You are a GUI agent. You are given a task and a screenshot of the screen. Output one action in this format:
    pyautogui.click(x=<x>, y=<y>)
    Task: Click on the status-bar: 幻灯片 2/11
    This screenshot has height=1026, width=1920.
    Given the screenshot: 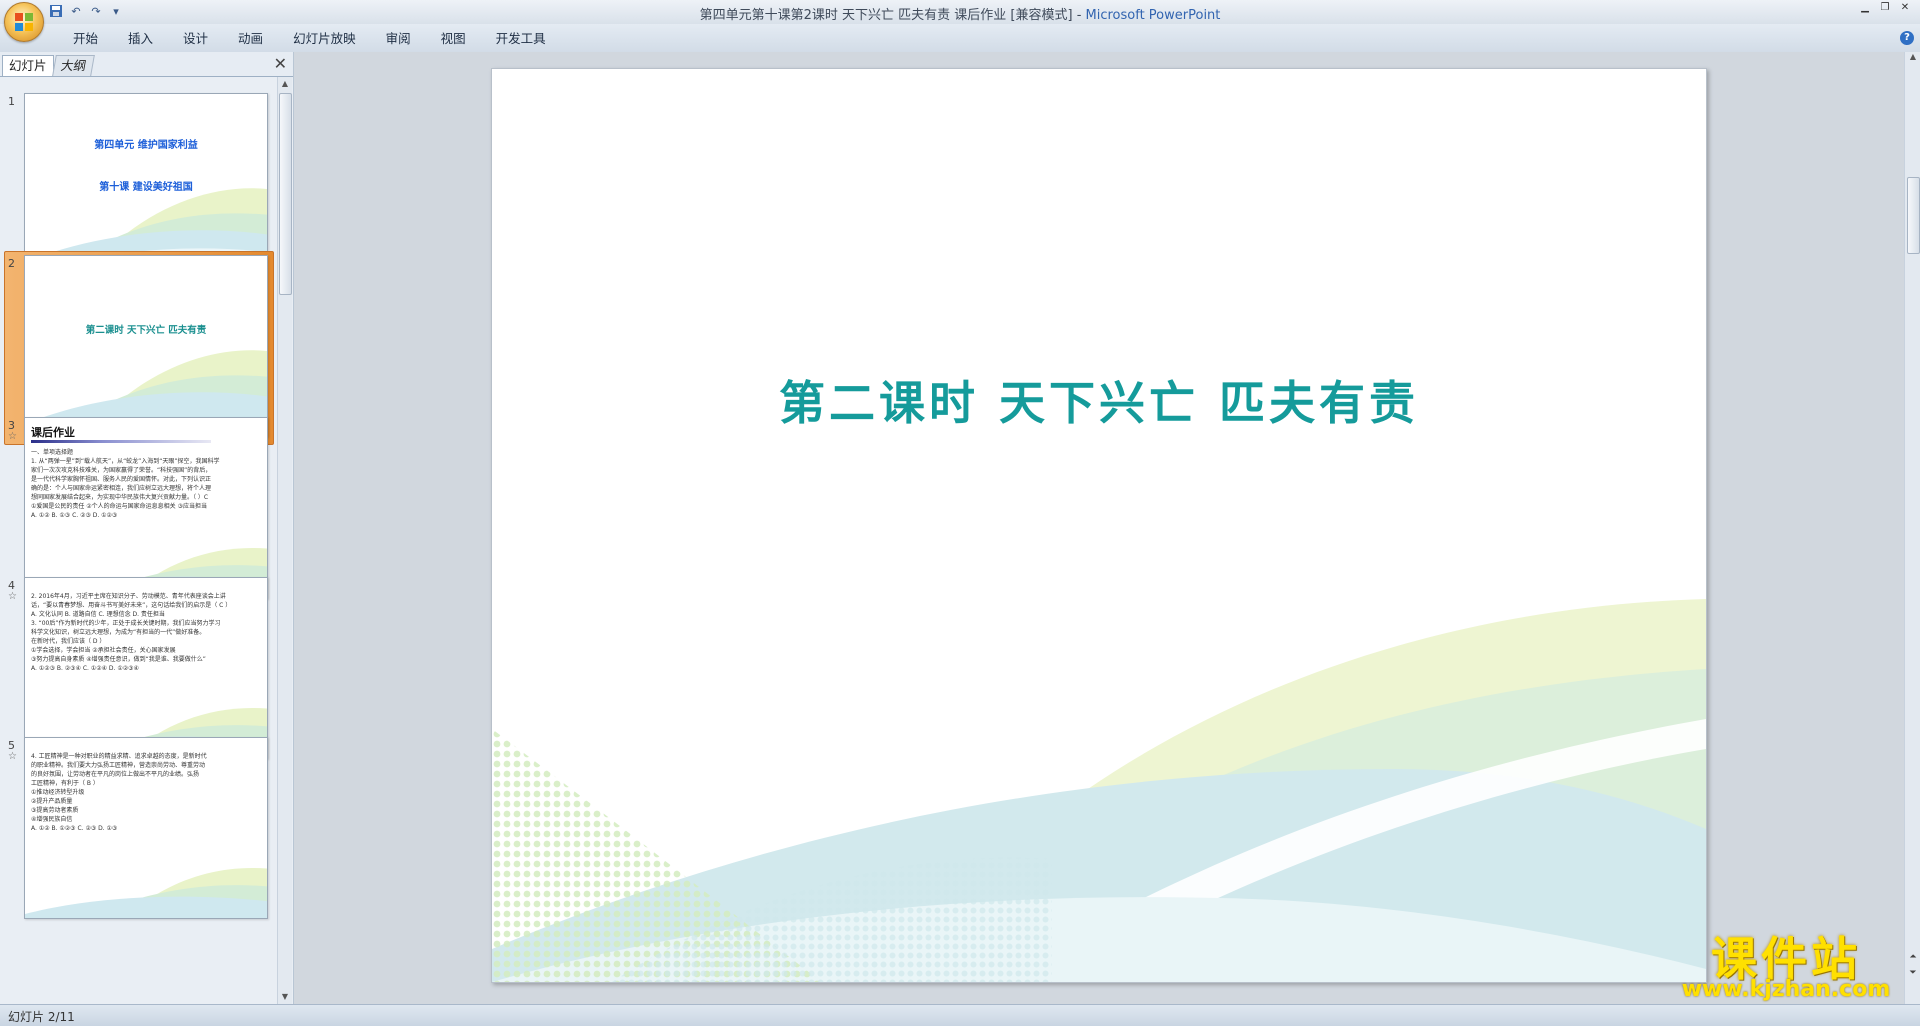 What is the action you would take?
    pyautogui.click(x=960, y=1015)
    